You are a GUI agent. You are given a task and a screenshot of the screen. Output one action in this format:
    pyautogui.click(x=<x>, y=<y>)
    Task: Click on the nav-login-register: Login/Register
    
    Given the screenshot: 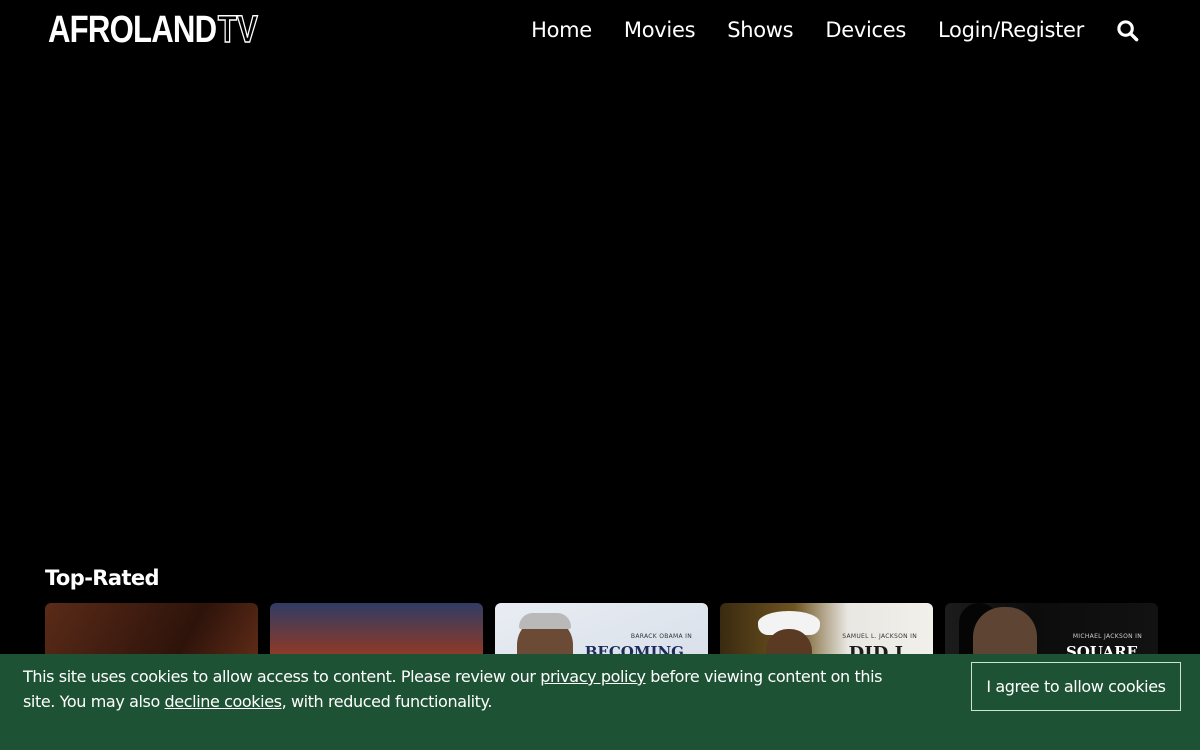 What is the action you would take?
    pyautogui.click(x=1011, y=30)
    